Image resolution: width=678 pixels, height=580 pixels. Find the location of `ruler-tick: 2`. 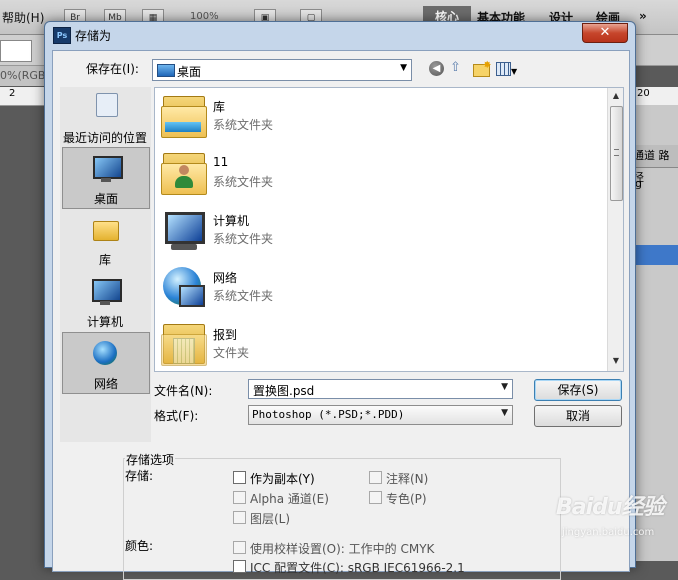

ruler-tick: 2 is located at coordinates (12, 93).